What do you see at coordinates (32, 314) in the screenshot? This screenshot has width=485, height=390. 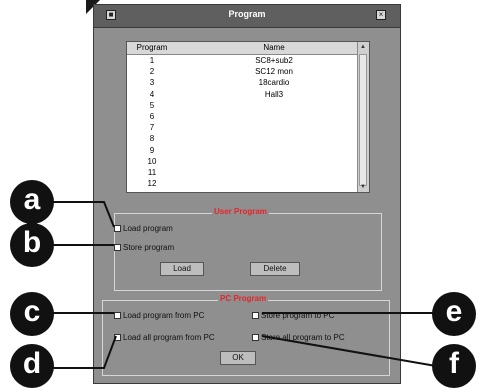 I see `callout-c: c` at bounding box center [32, 314].